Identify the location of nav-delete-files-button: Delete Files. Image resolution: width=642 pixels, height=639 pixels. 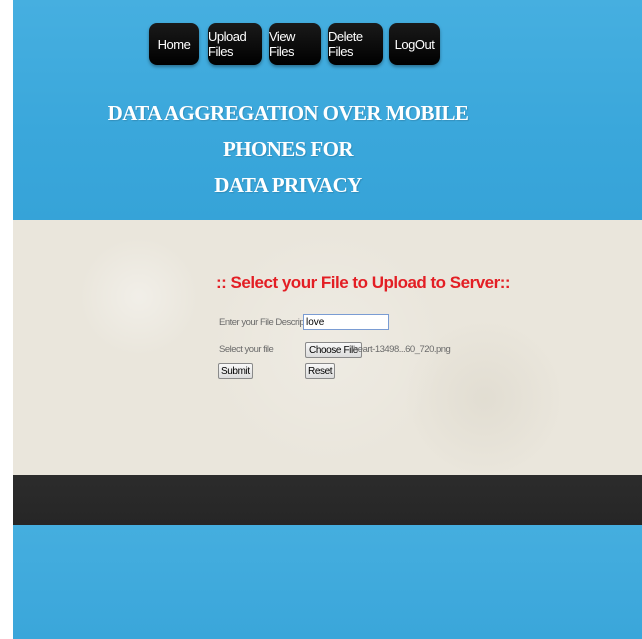
(355, 44).